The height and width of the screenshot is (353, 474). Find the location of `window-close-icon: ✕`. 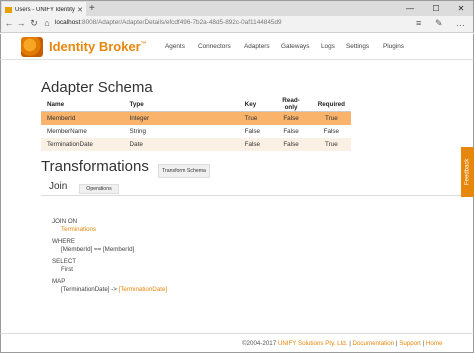

window-close-icon: ✕ is located at coordinates (461, 8).